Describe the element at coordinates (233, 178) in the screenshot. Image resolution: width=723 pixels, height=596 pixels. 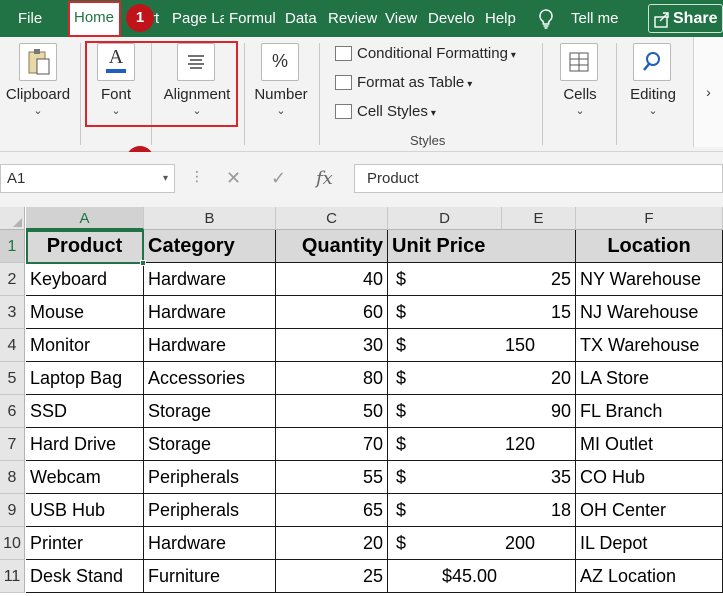
I see `cancel-icon: ✕` at that location.